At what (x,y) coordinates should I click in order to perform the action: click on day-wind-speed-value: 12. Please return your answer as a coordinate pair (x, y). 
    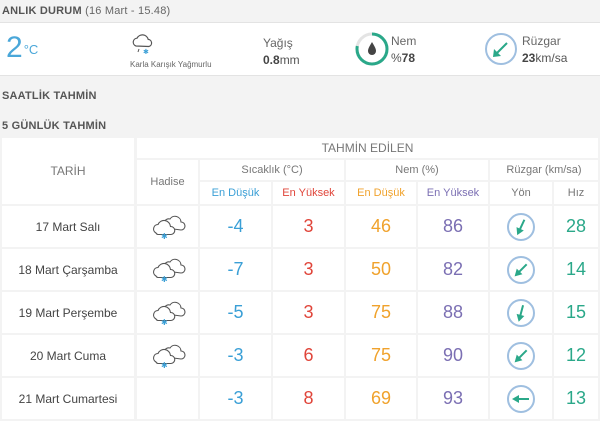
    Looking at the image, I should click on (576, 355).